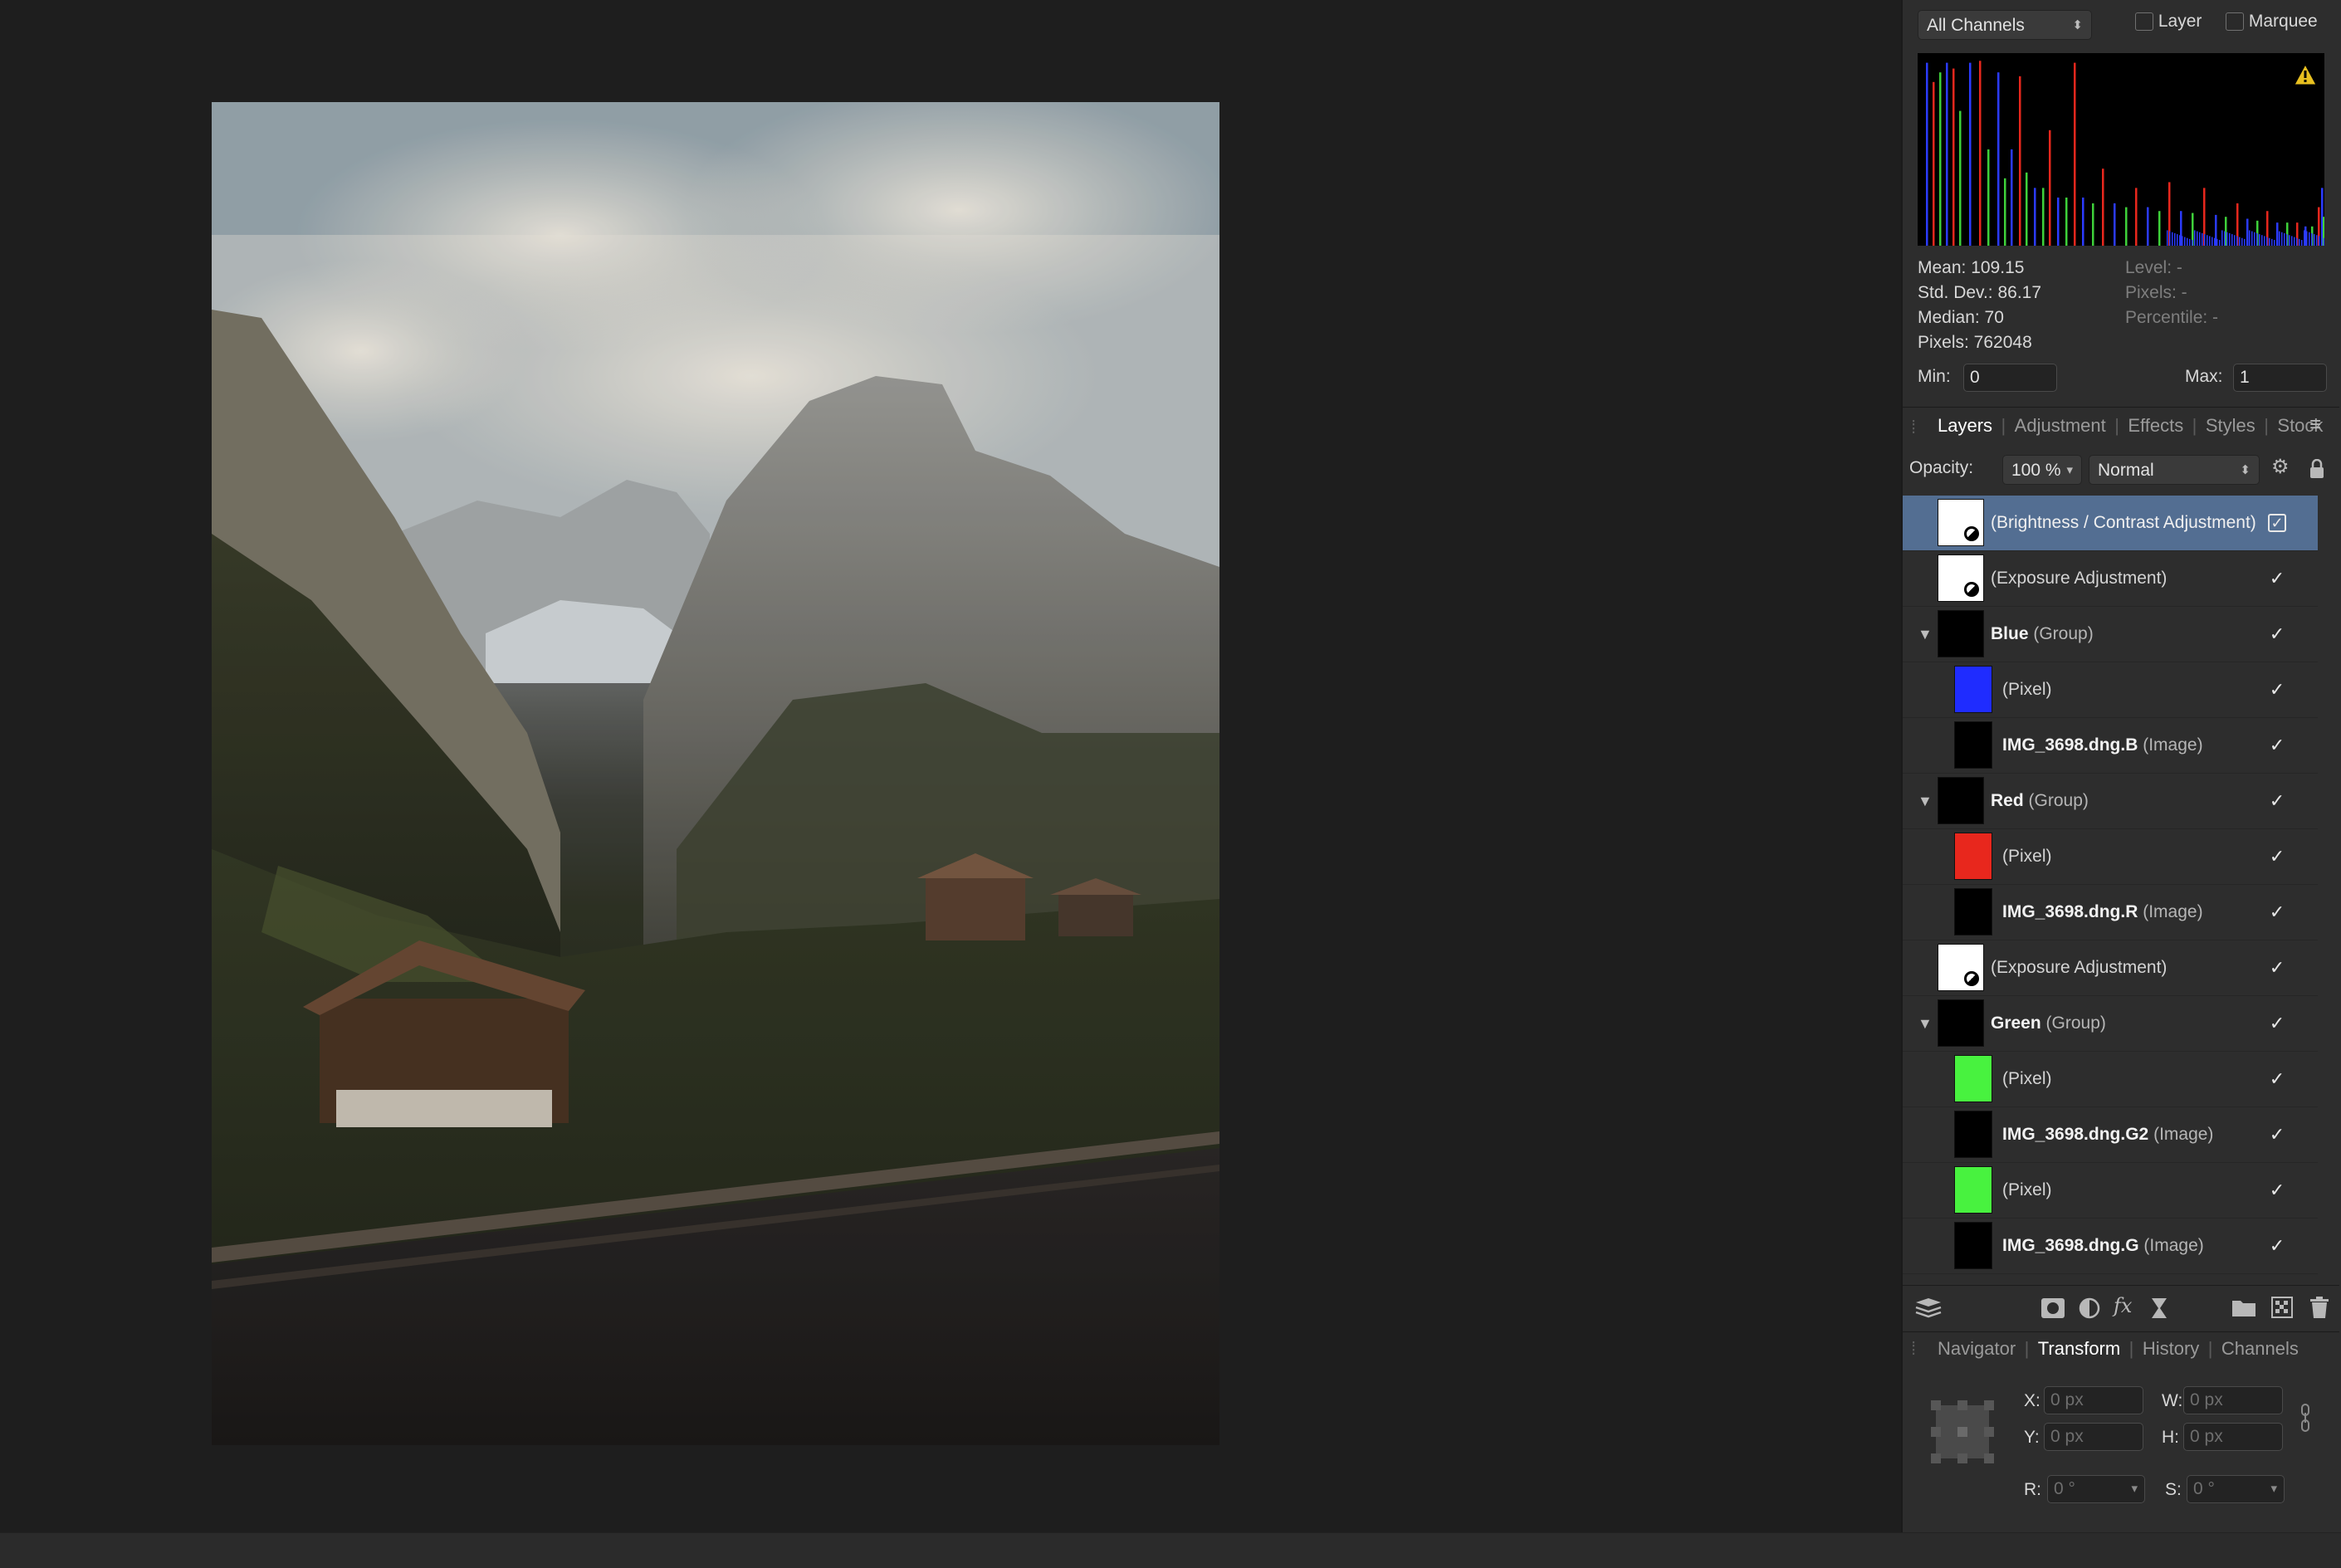 The width and height of the screenshot is (2341, 1568). What do you see at coordinates (2316, 469) in the screenshot?
I see `lock-icon` at bounding box center [2316, 469].